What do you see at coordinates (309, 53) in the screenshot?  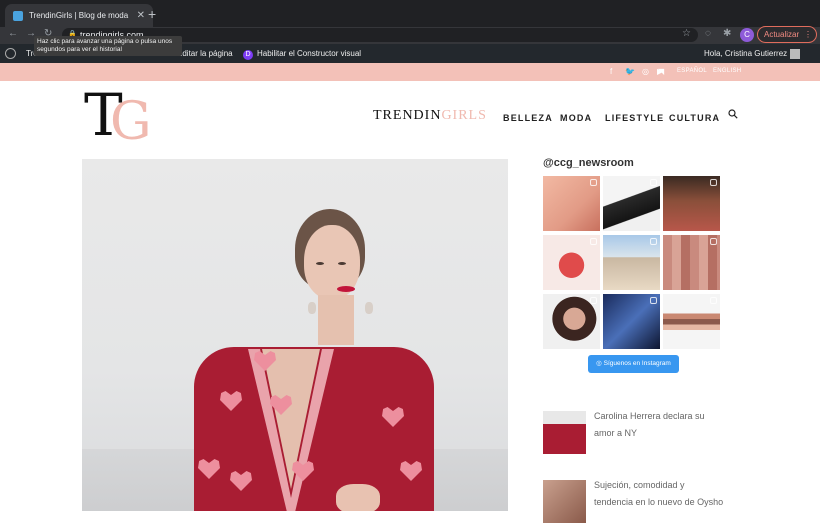 I see `wp-visual-builder-label: Habilitar el Constructor visual` at bounding box center [309, 53].